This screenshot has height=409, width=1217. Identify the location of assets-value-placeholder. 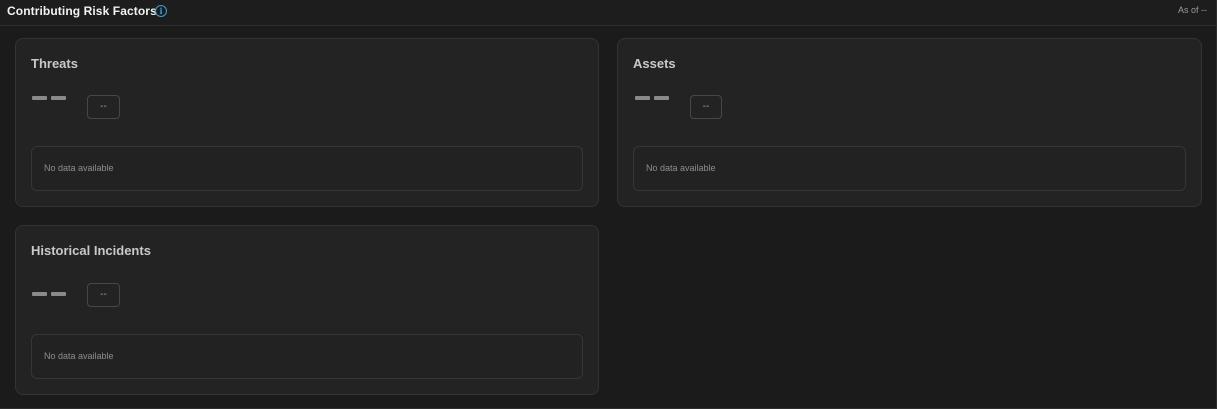
(652, 98).